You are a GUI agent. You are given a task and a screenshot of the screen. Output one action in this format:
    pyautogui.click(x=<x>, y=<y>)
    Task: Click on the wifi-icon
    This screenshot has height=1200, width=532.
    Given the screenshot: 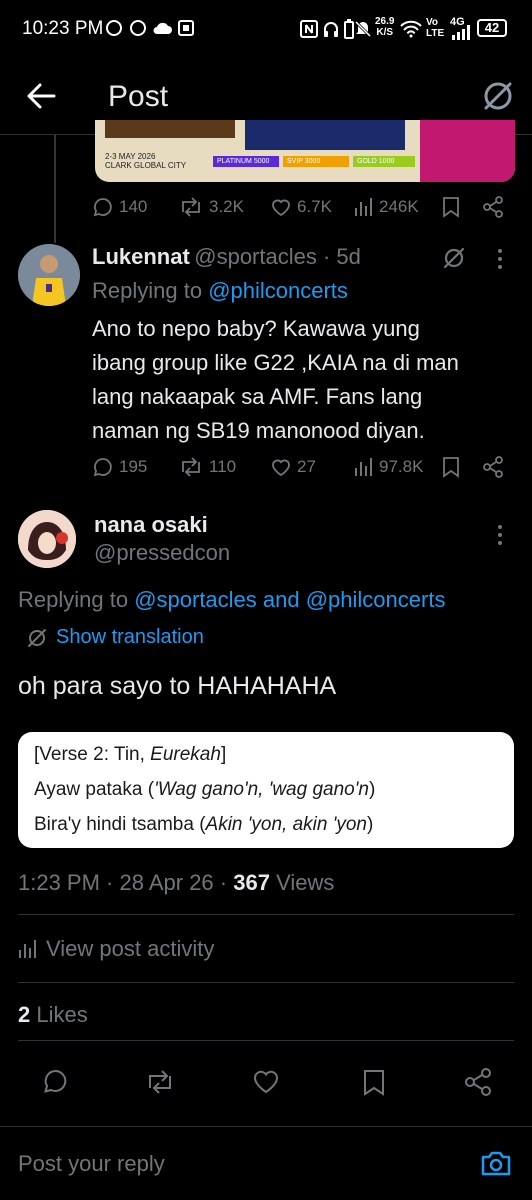 What is the action you would take?
    pyautogui.click(x=411, y=29)
    